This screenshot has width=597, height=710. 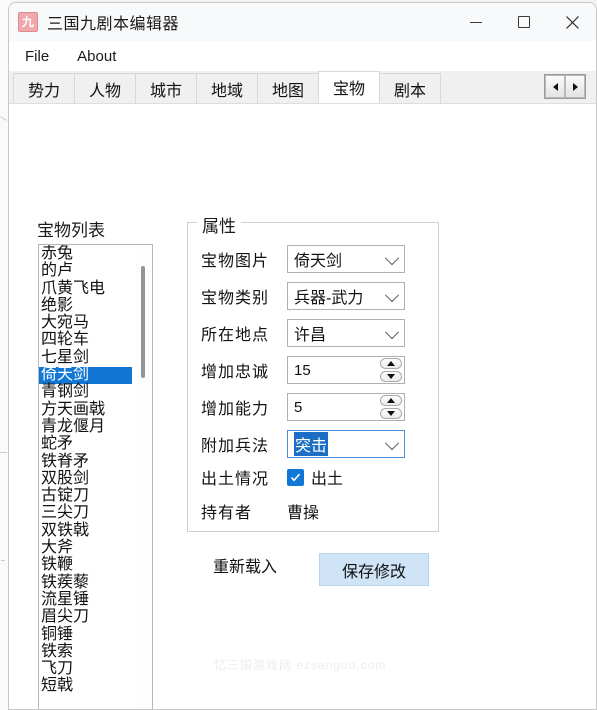 I want to click on label-owner: 持有者, so click(x=227, y=513).